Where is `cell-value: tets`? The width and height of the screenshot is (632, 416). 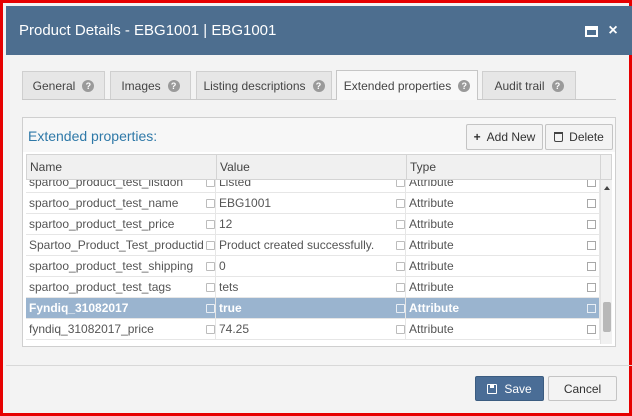 cell-value: tets is located at coordinates (311, 287).